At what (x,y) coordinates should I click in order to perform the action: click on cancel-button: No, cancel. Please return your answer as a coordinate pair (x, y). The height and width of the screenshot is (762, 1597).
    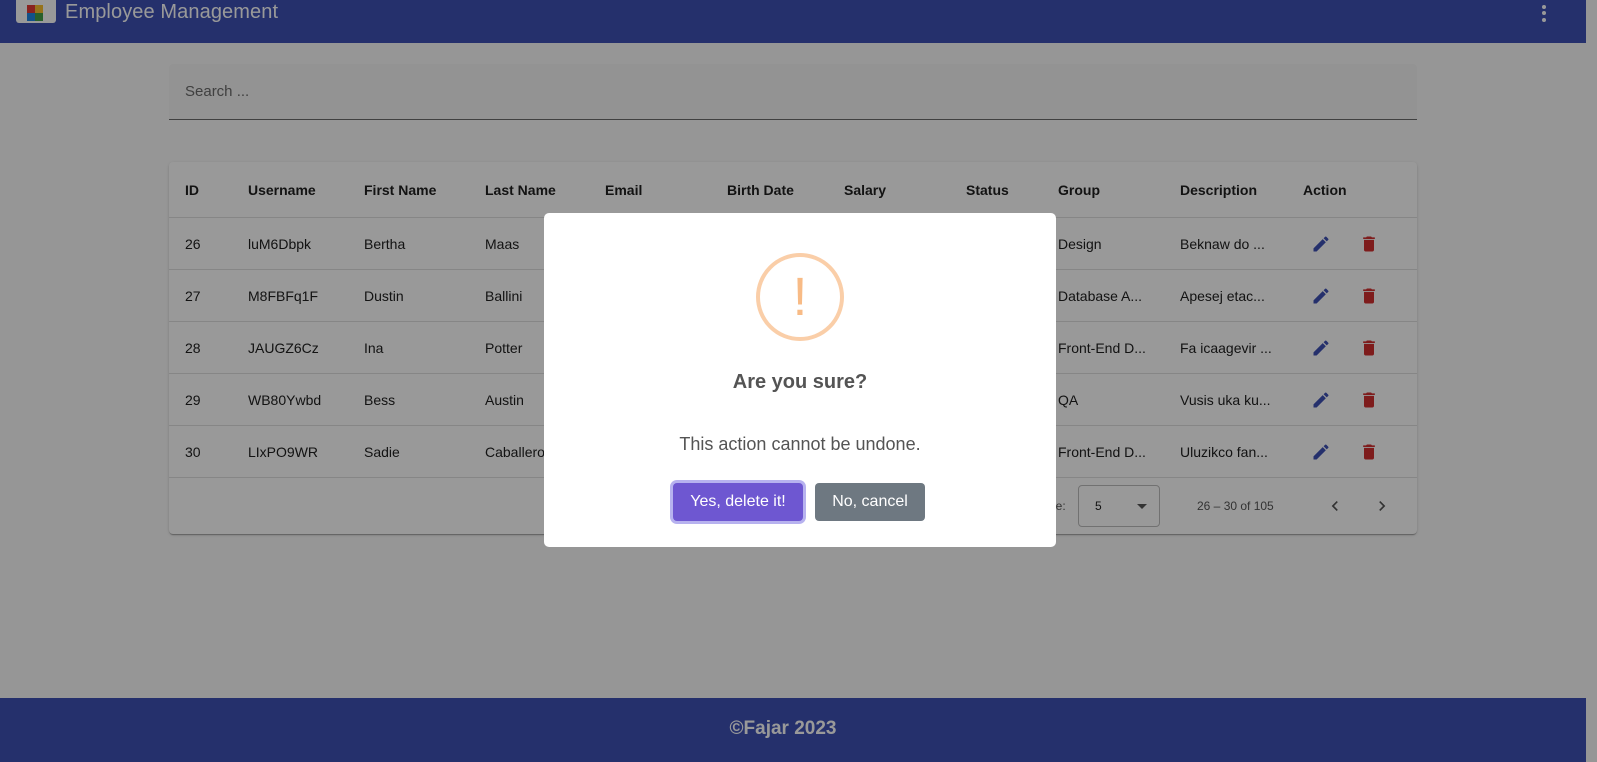
    Looking at the image, I should click on (870, 502).